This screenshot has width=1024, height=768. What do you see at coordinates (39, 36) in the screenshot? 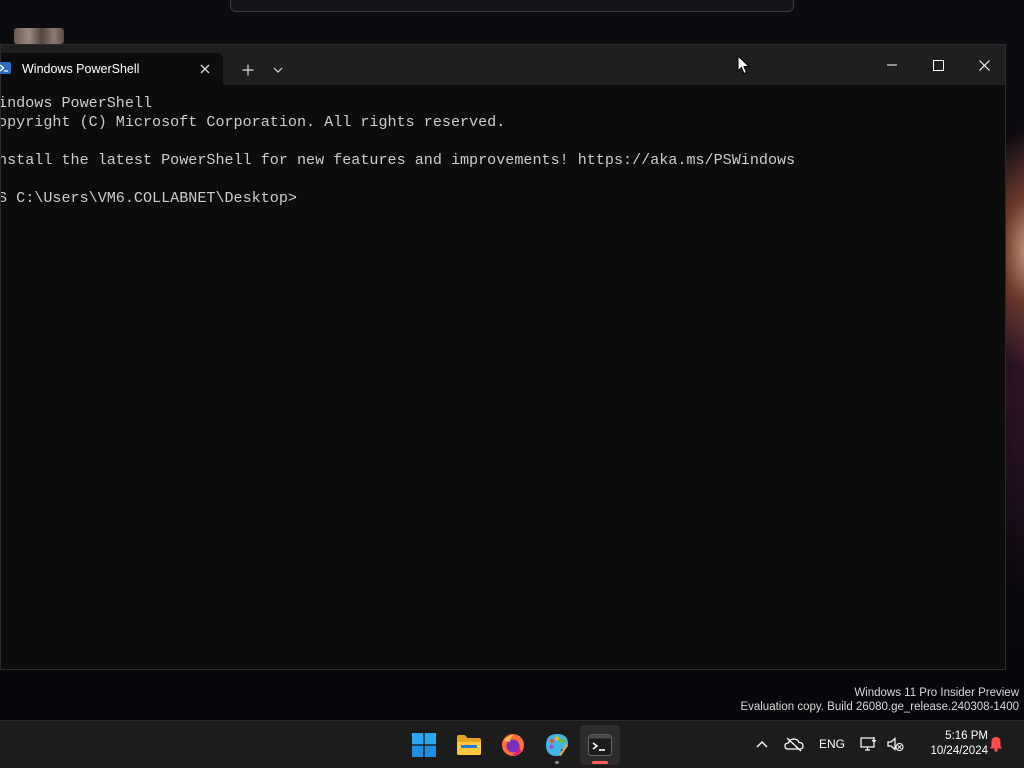
I see `desktop-thumbnail` at bounding box center [39, 36].